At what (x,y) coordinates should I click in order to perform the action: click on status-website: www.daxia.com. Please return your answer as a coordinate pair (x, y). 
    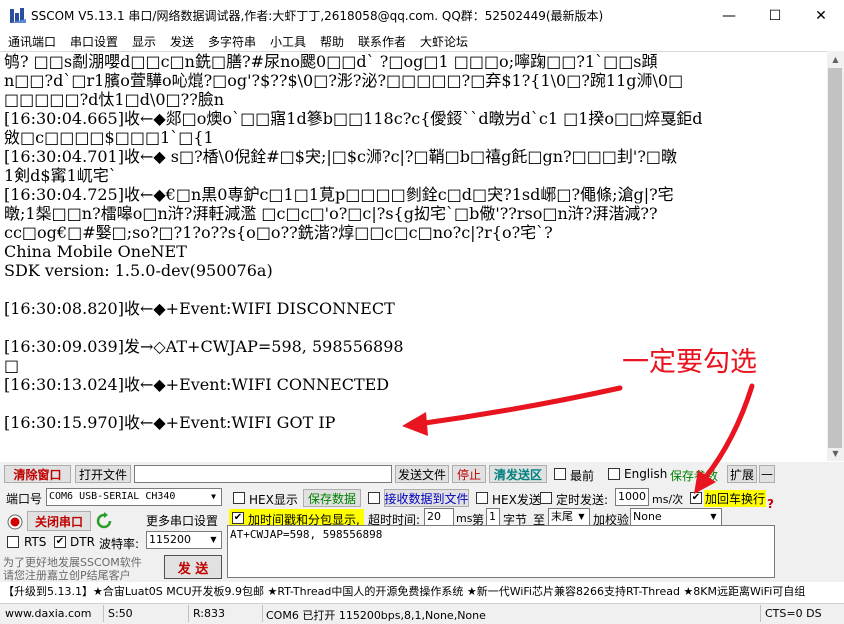
    Looking at the image, I should click on (48, 613).